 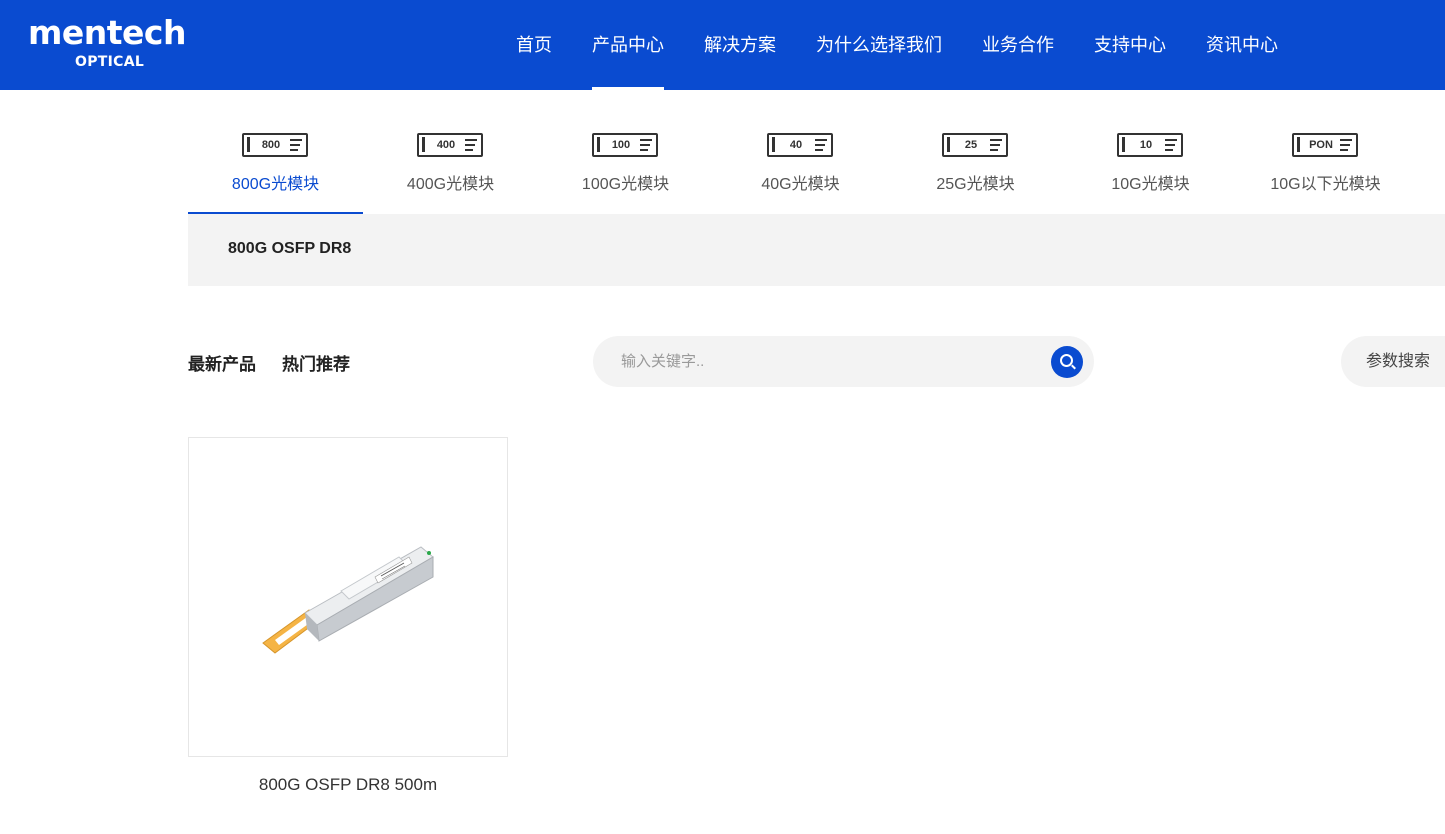 I want to click on search-box, so click(x=843, y=361).